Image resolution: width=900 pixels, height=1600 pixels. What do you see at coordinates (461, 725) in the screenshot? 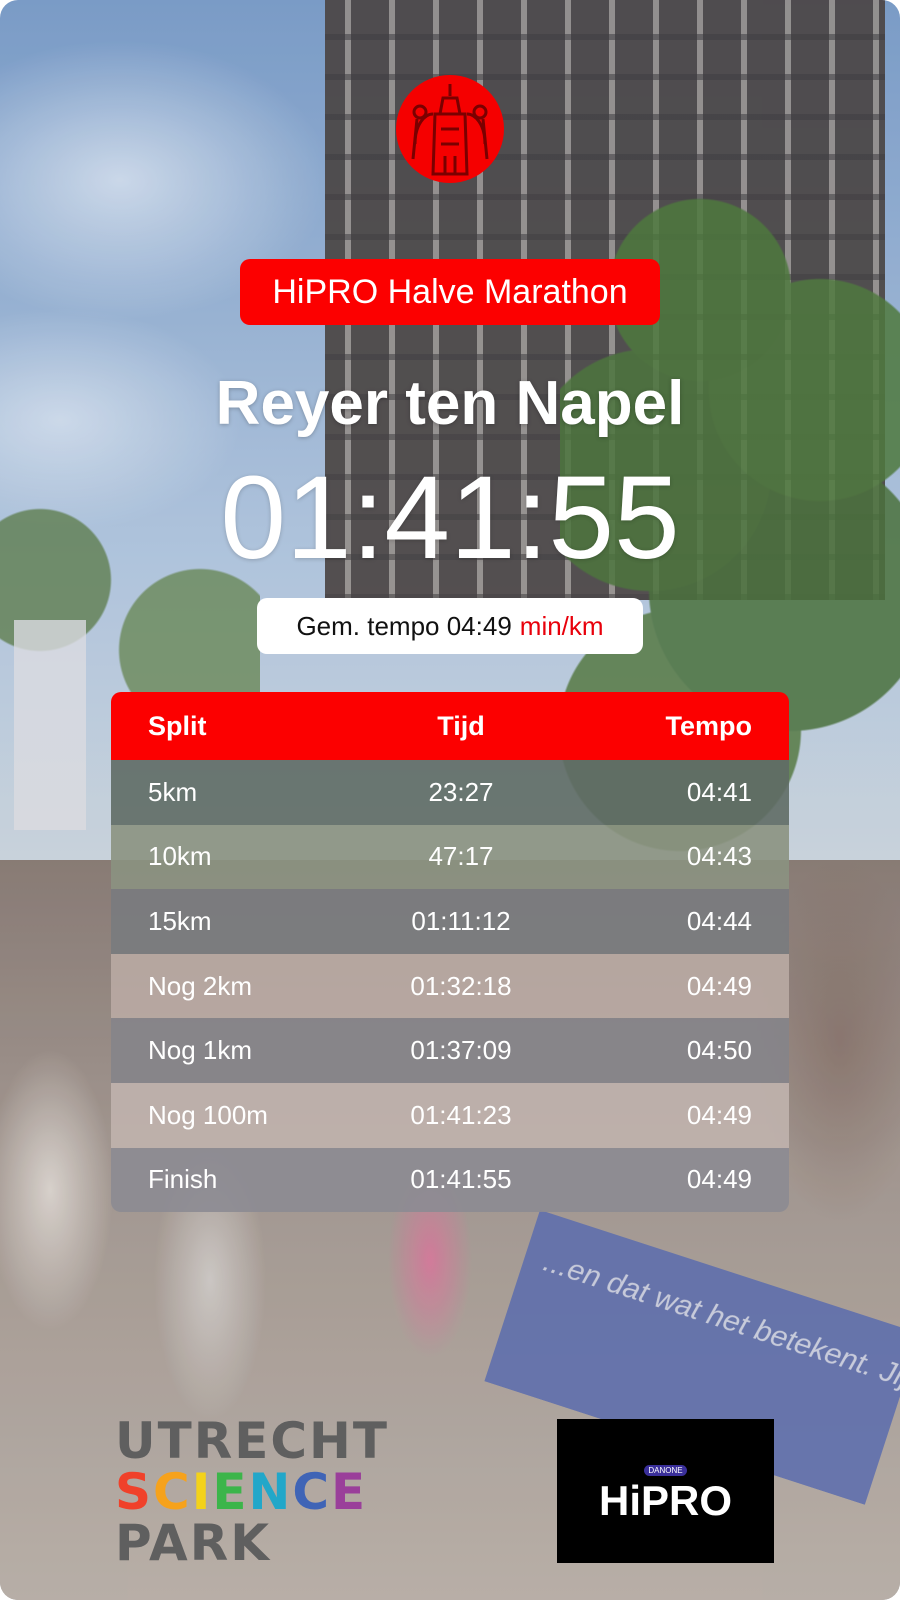
I see `column-header-time: Tijd` at bounding box center [461, 725].